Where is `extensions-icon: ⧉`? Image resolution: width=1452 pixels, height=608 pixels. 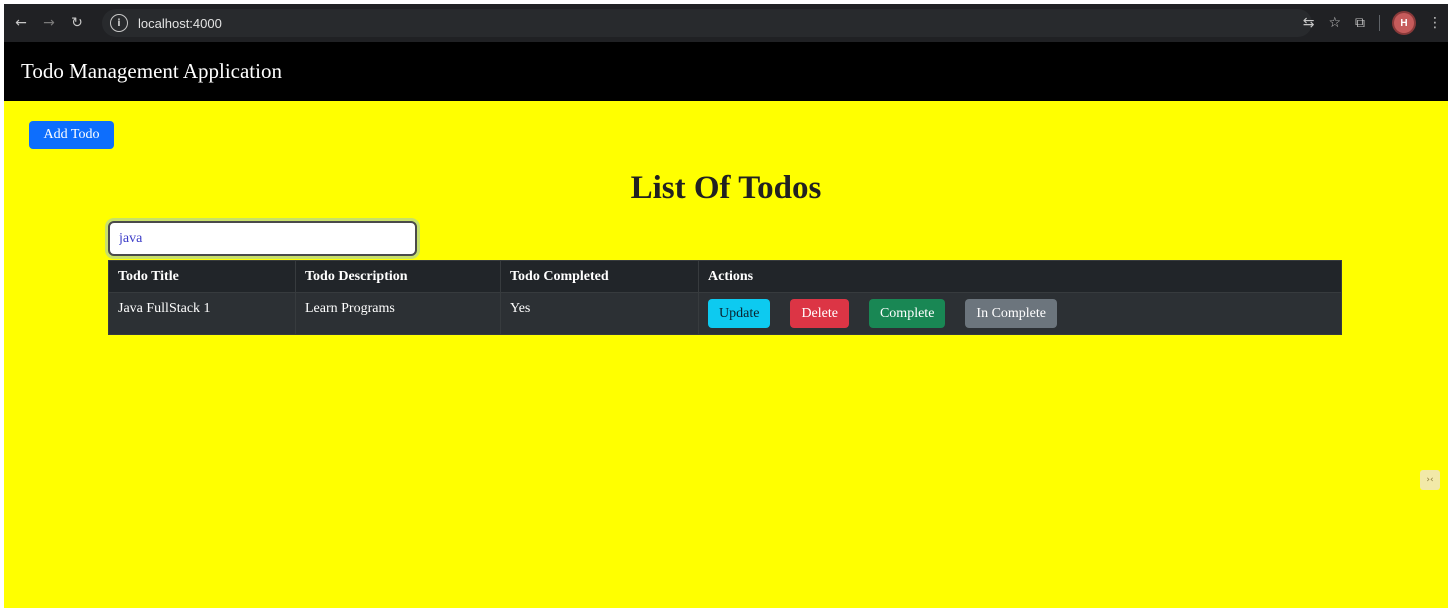 extensions-icon: ⧉ is located at coordinates (1360, 23).